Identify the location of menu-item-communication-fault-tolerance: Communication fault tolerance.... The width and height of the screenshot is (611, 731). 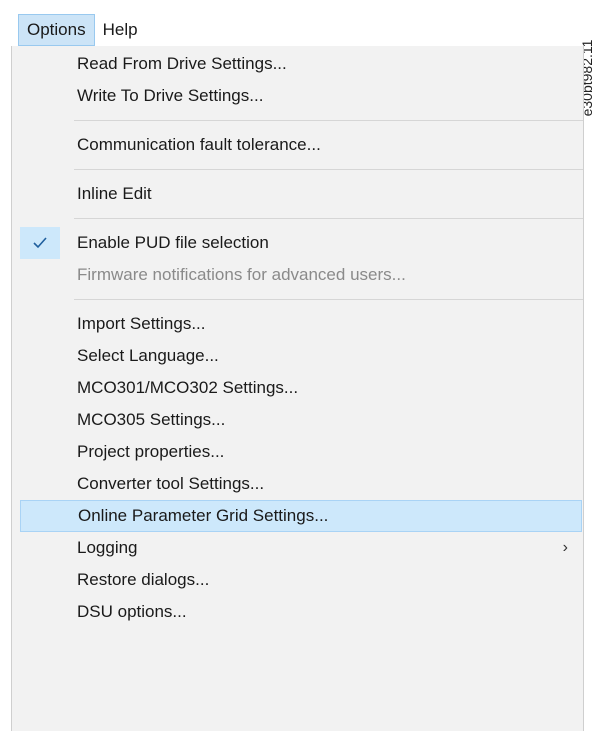
(301, 145).